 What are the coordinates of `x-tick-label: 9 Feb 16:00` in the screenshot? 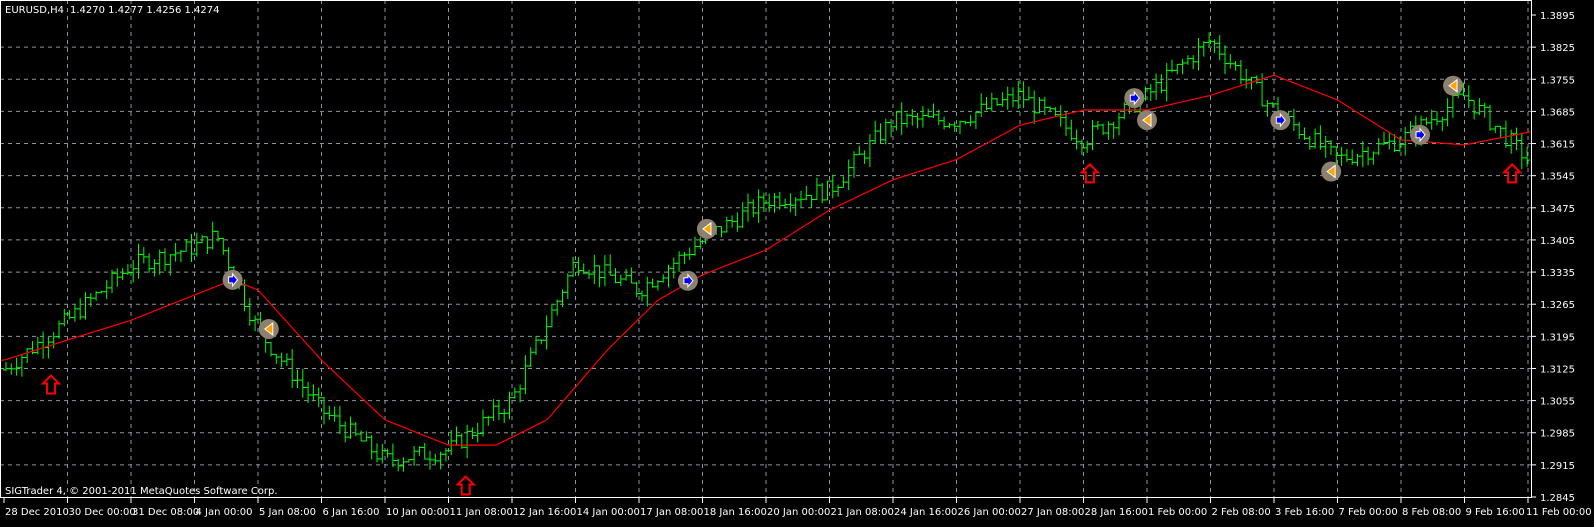 It's located at (1495, 512).